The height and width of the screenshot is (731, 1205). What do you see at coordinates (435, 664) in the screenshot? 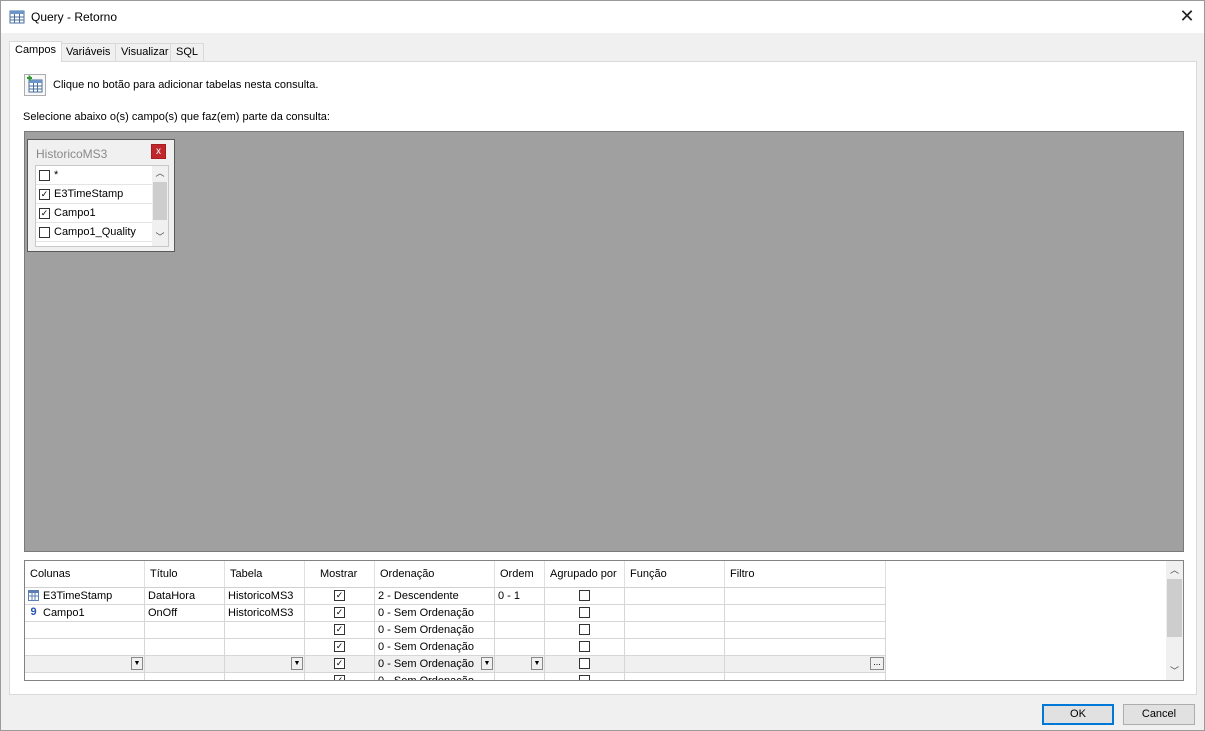
I see `ordenacao-dropdown: 0 - Sem Ordenação ▼` at bounding box center [435, 664].